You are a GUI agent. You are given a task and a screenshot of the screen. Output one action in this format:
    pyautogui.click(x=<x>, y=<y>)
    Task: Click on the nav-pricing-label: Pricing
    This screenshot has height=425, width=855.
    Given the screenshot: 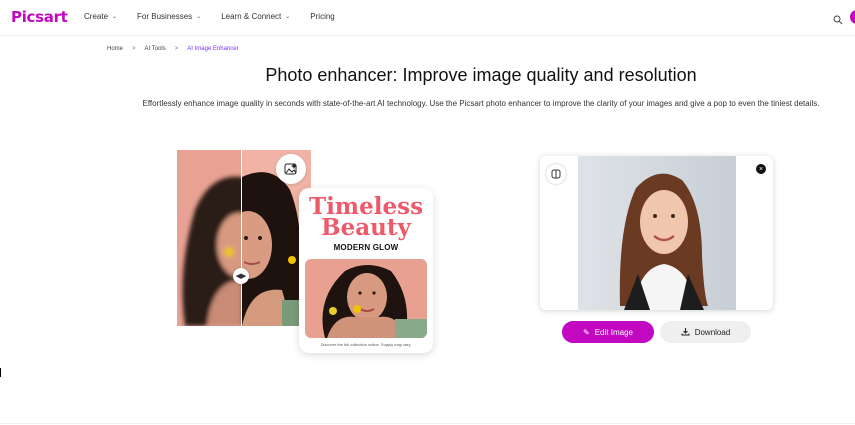 What is the action you would take?
    pyautogui.click(x=322, y=16)
    